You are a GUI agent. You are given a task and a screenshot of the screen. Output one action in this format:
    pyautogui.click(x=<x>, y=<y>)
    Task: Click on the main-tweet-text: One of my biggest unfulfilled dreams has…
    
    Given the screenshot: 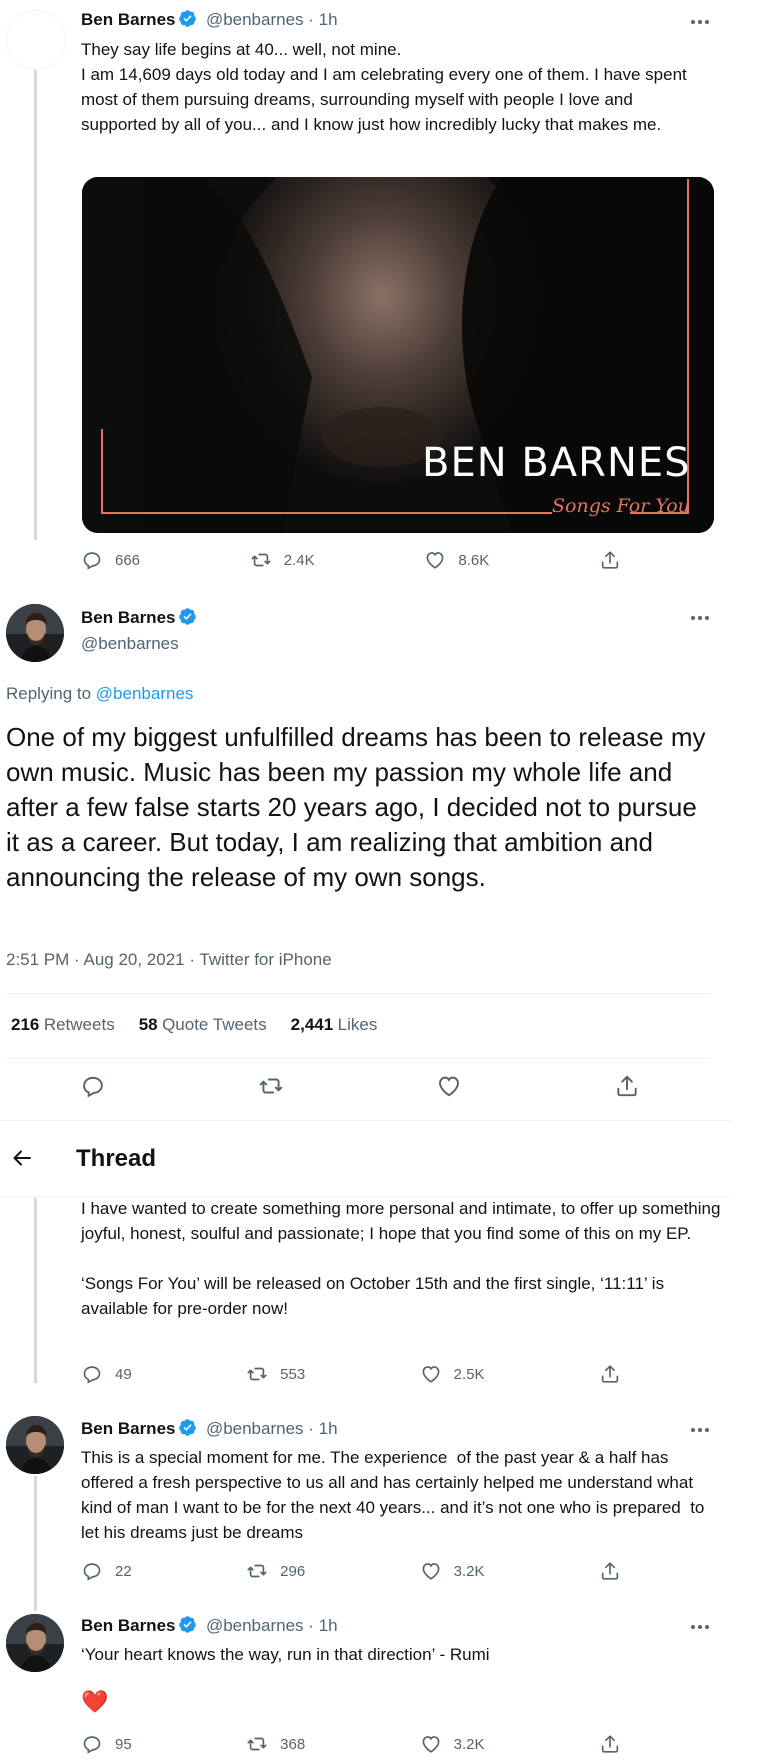 What is the action you would take?
    pyautogui.click(x=356, y=807)
    